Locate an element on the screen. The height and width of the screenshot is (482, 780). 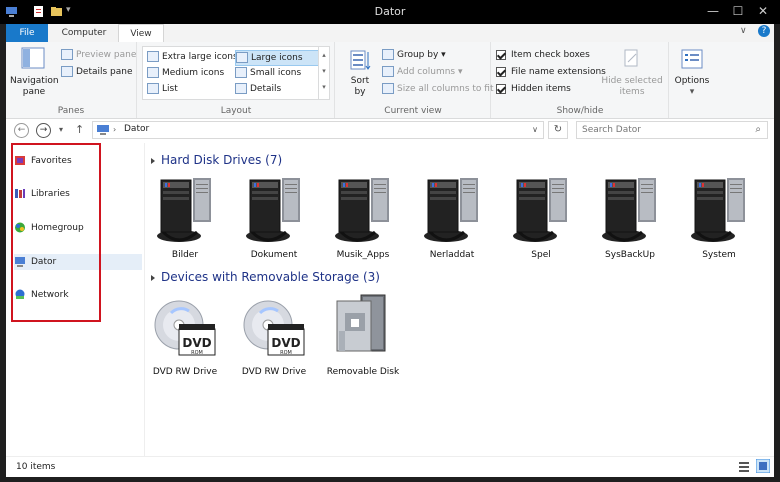
group-header-removable-storage: Devices with Removable Storage (3) is located at coordinates (459, 277).